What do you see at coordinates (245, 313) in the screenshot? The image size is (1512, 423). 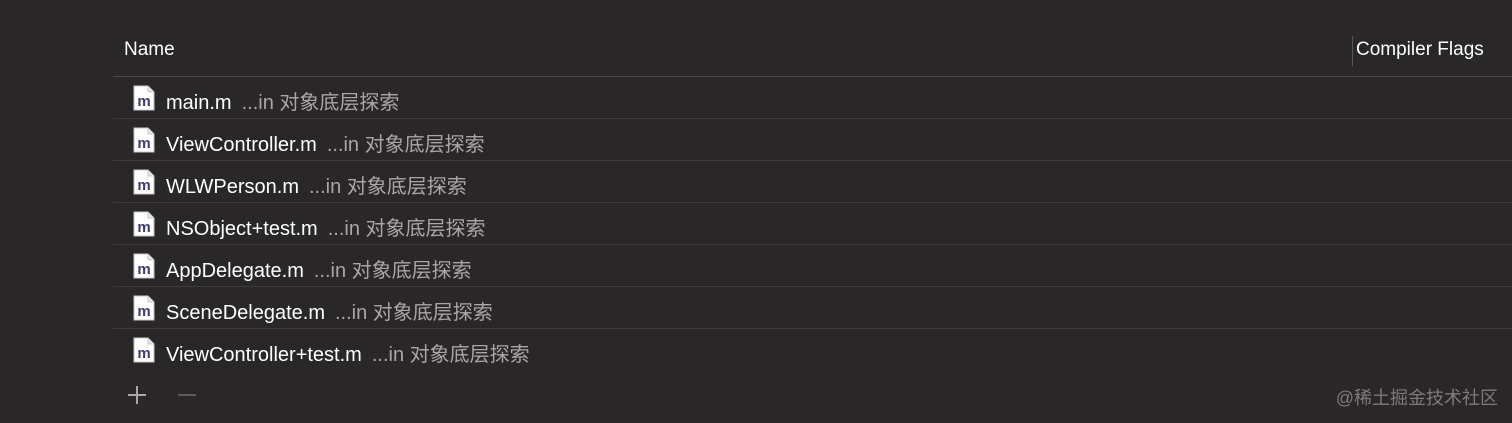 I see `file-name-text: SceneDelegate.m` at bounding box center [245, 313].